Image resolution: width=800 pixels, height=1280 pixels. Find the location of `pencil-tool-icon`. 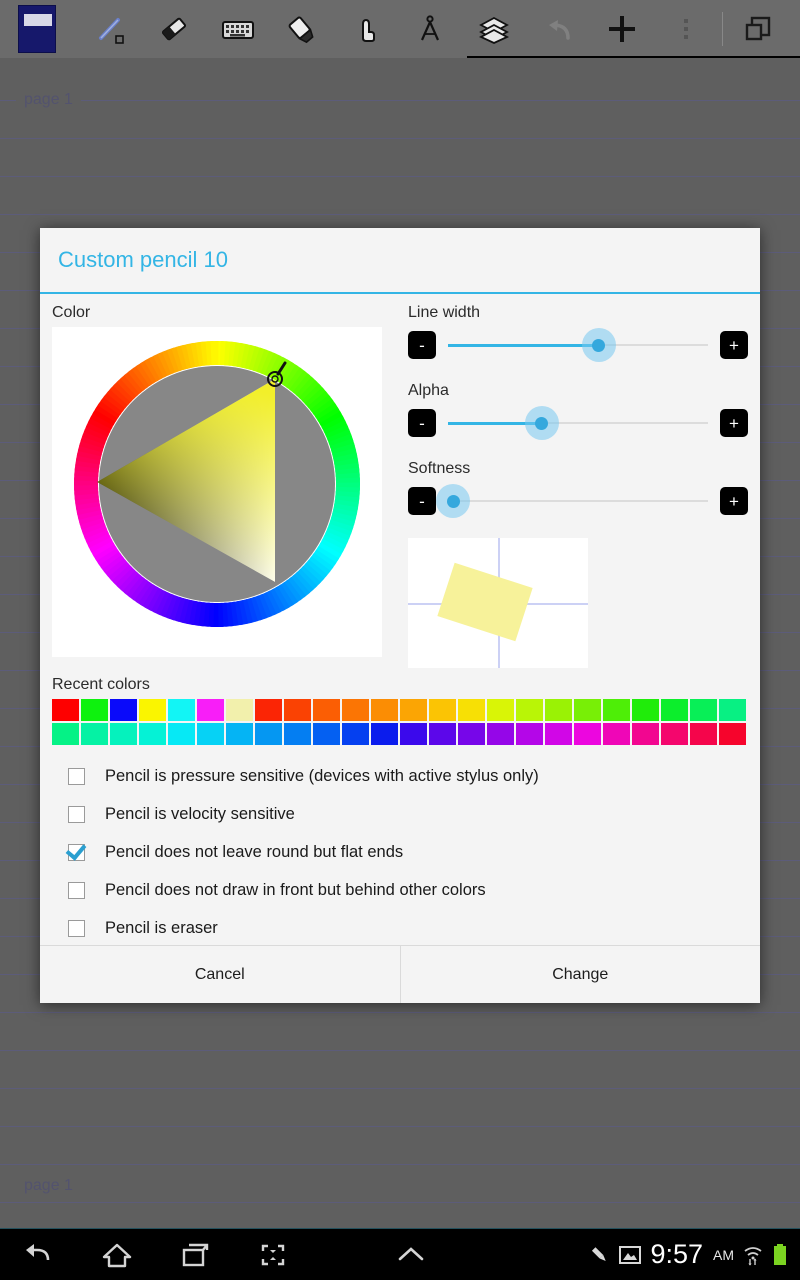

pencil-tool-icon is located at coordinates (110, 29).